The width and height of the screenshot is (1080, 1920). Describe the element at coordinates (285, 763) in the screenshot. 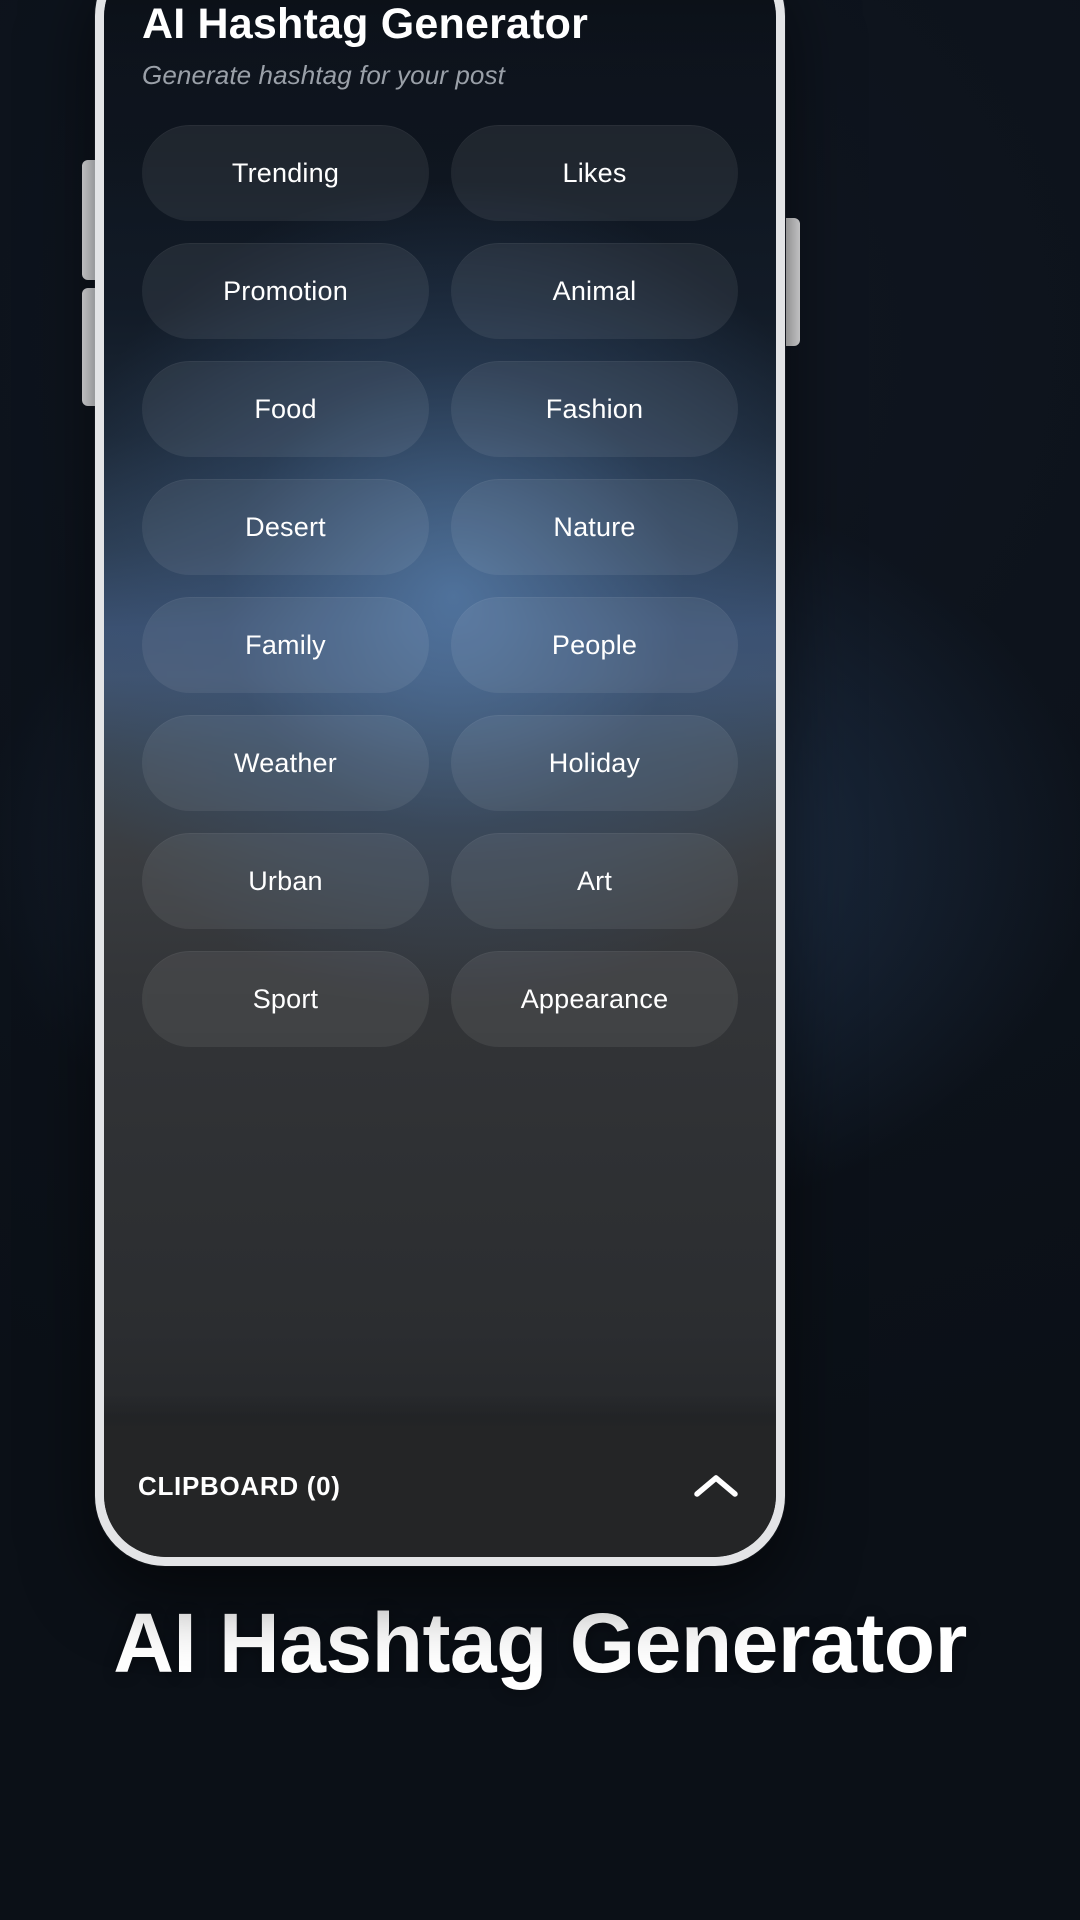

I see `category-button-weather: Weather` at that location.